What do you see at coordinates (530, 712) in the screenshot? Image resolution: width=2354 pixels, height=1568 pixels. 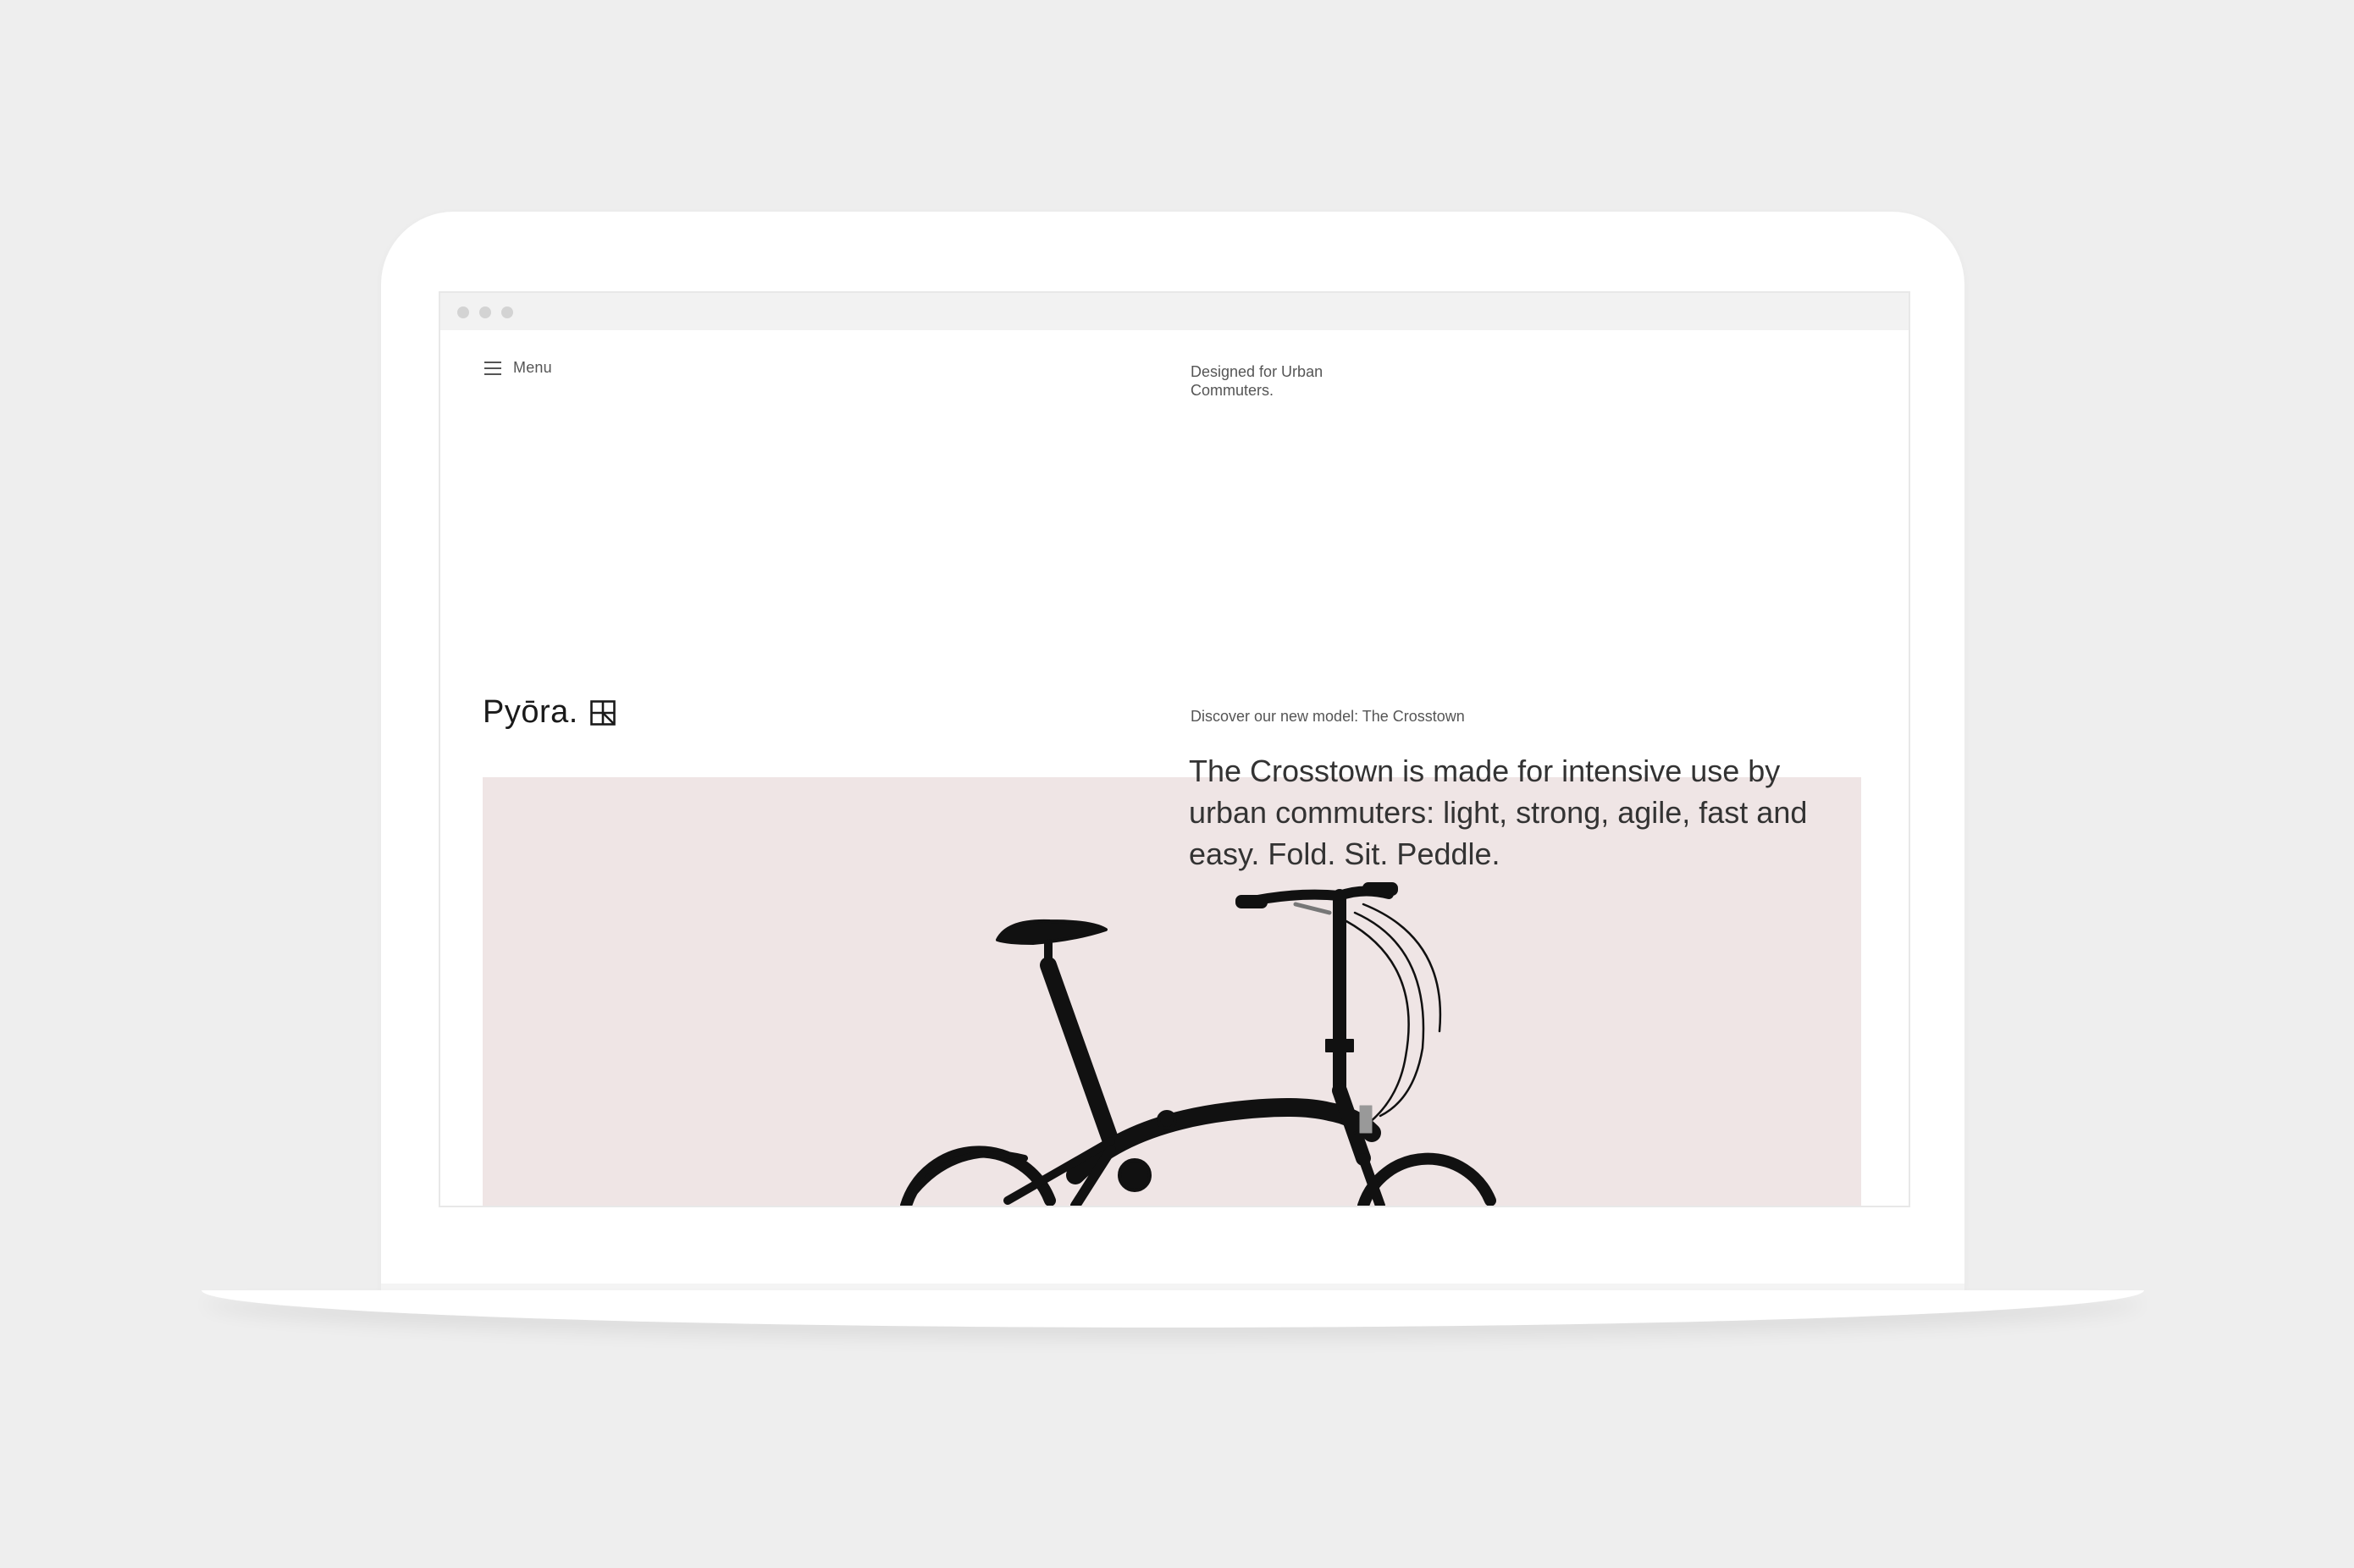 I see `logo-text: Pyōra.` at bounding box center [530, 712].